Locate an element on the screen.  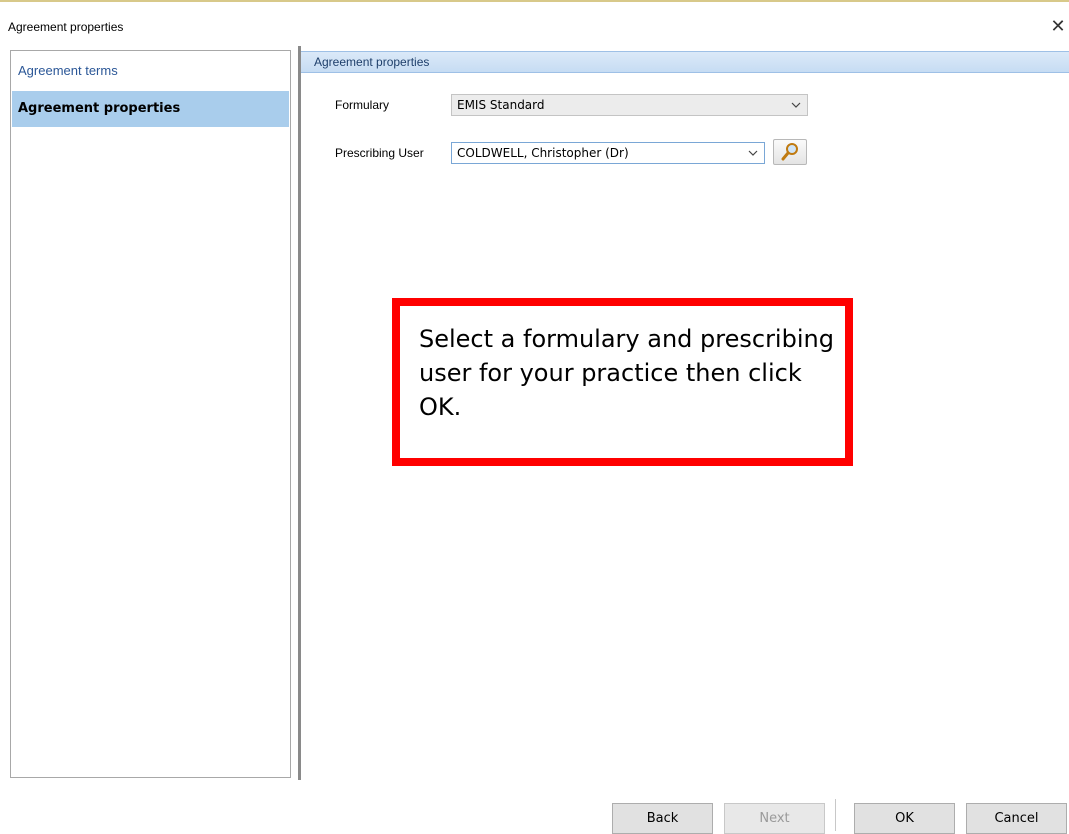
search-prescriber-button is located at coordinates (790, 152).